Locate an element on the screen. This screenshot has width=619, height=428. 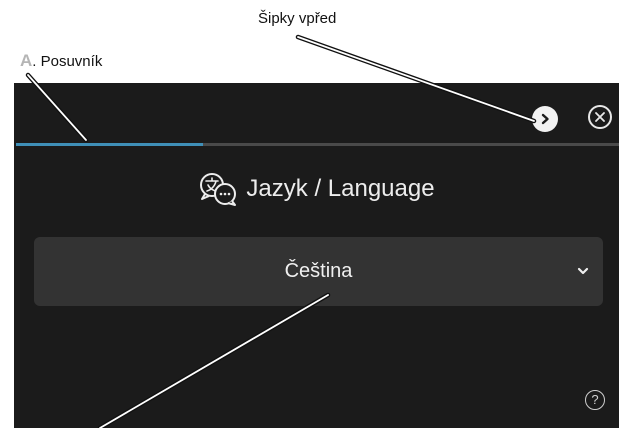
page-title: Jazyk / Language is located at coordinates (340, 188).